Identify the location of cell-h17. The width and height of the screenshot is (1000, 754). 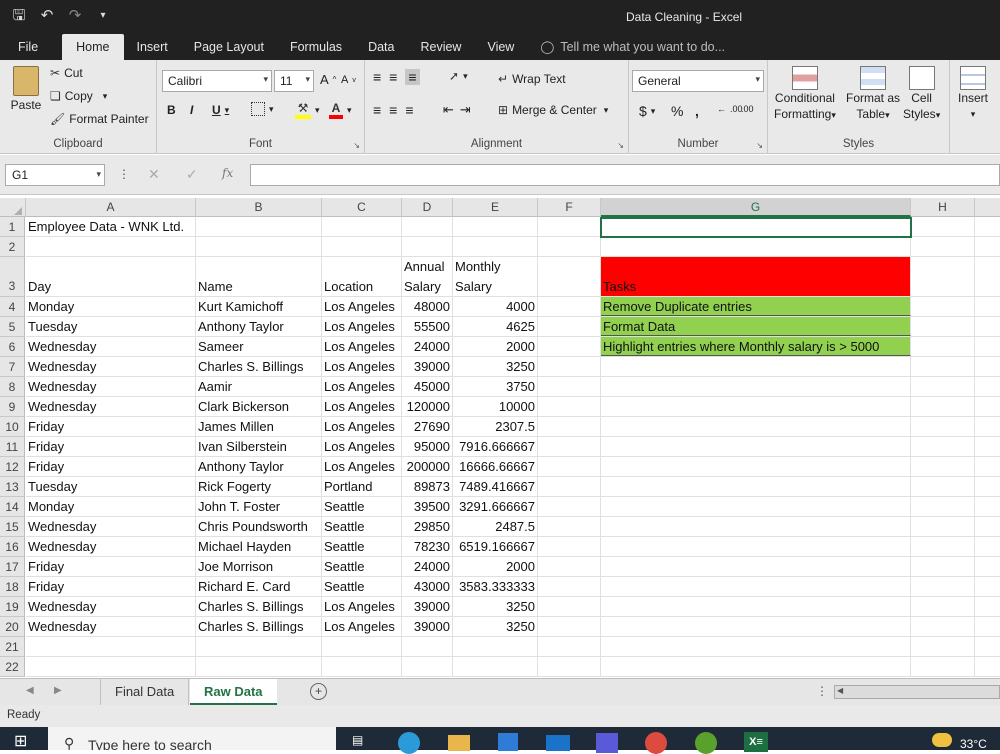
(943, 566).